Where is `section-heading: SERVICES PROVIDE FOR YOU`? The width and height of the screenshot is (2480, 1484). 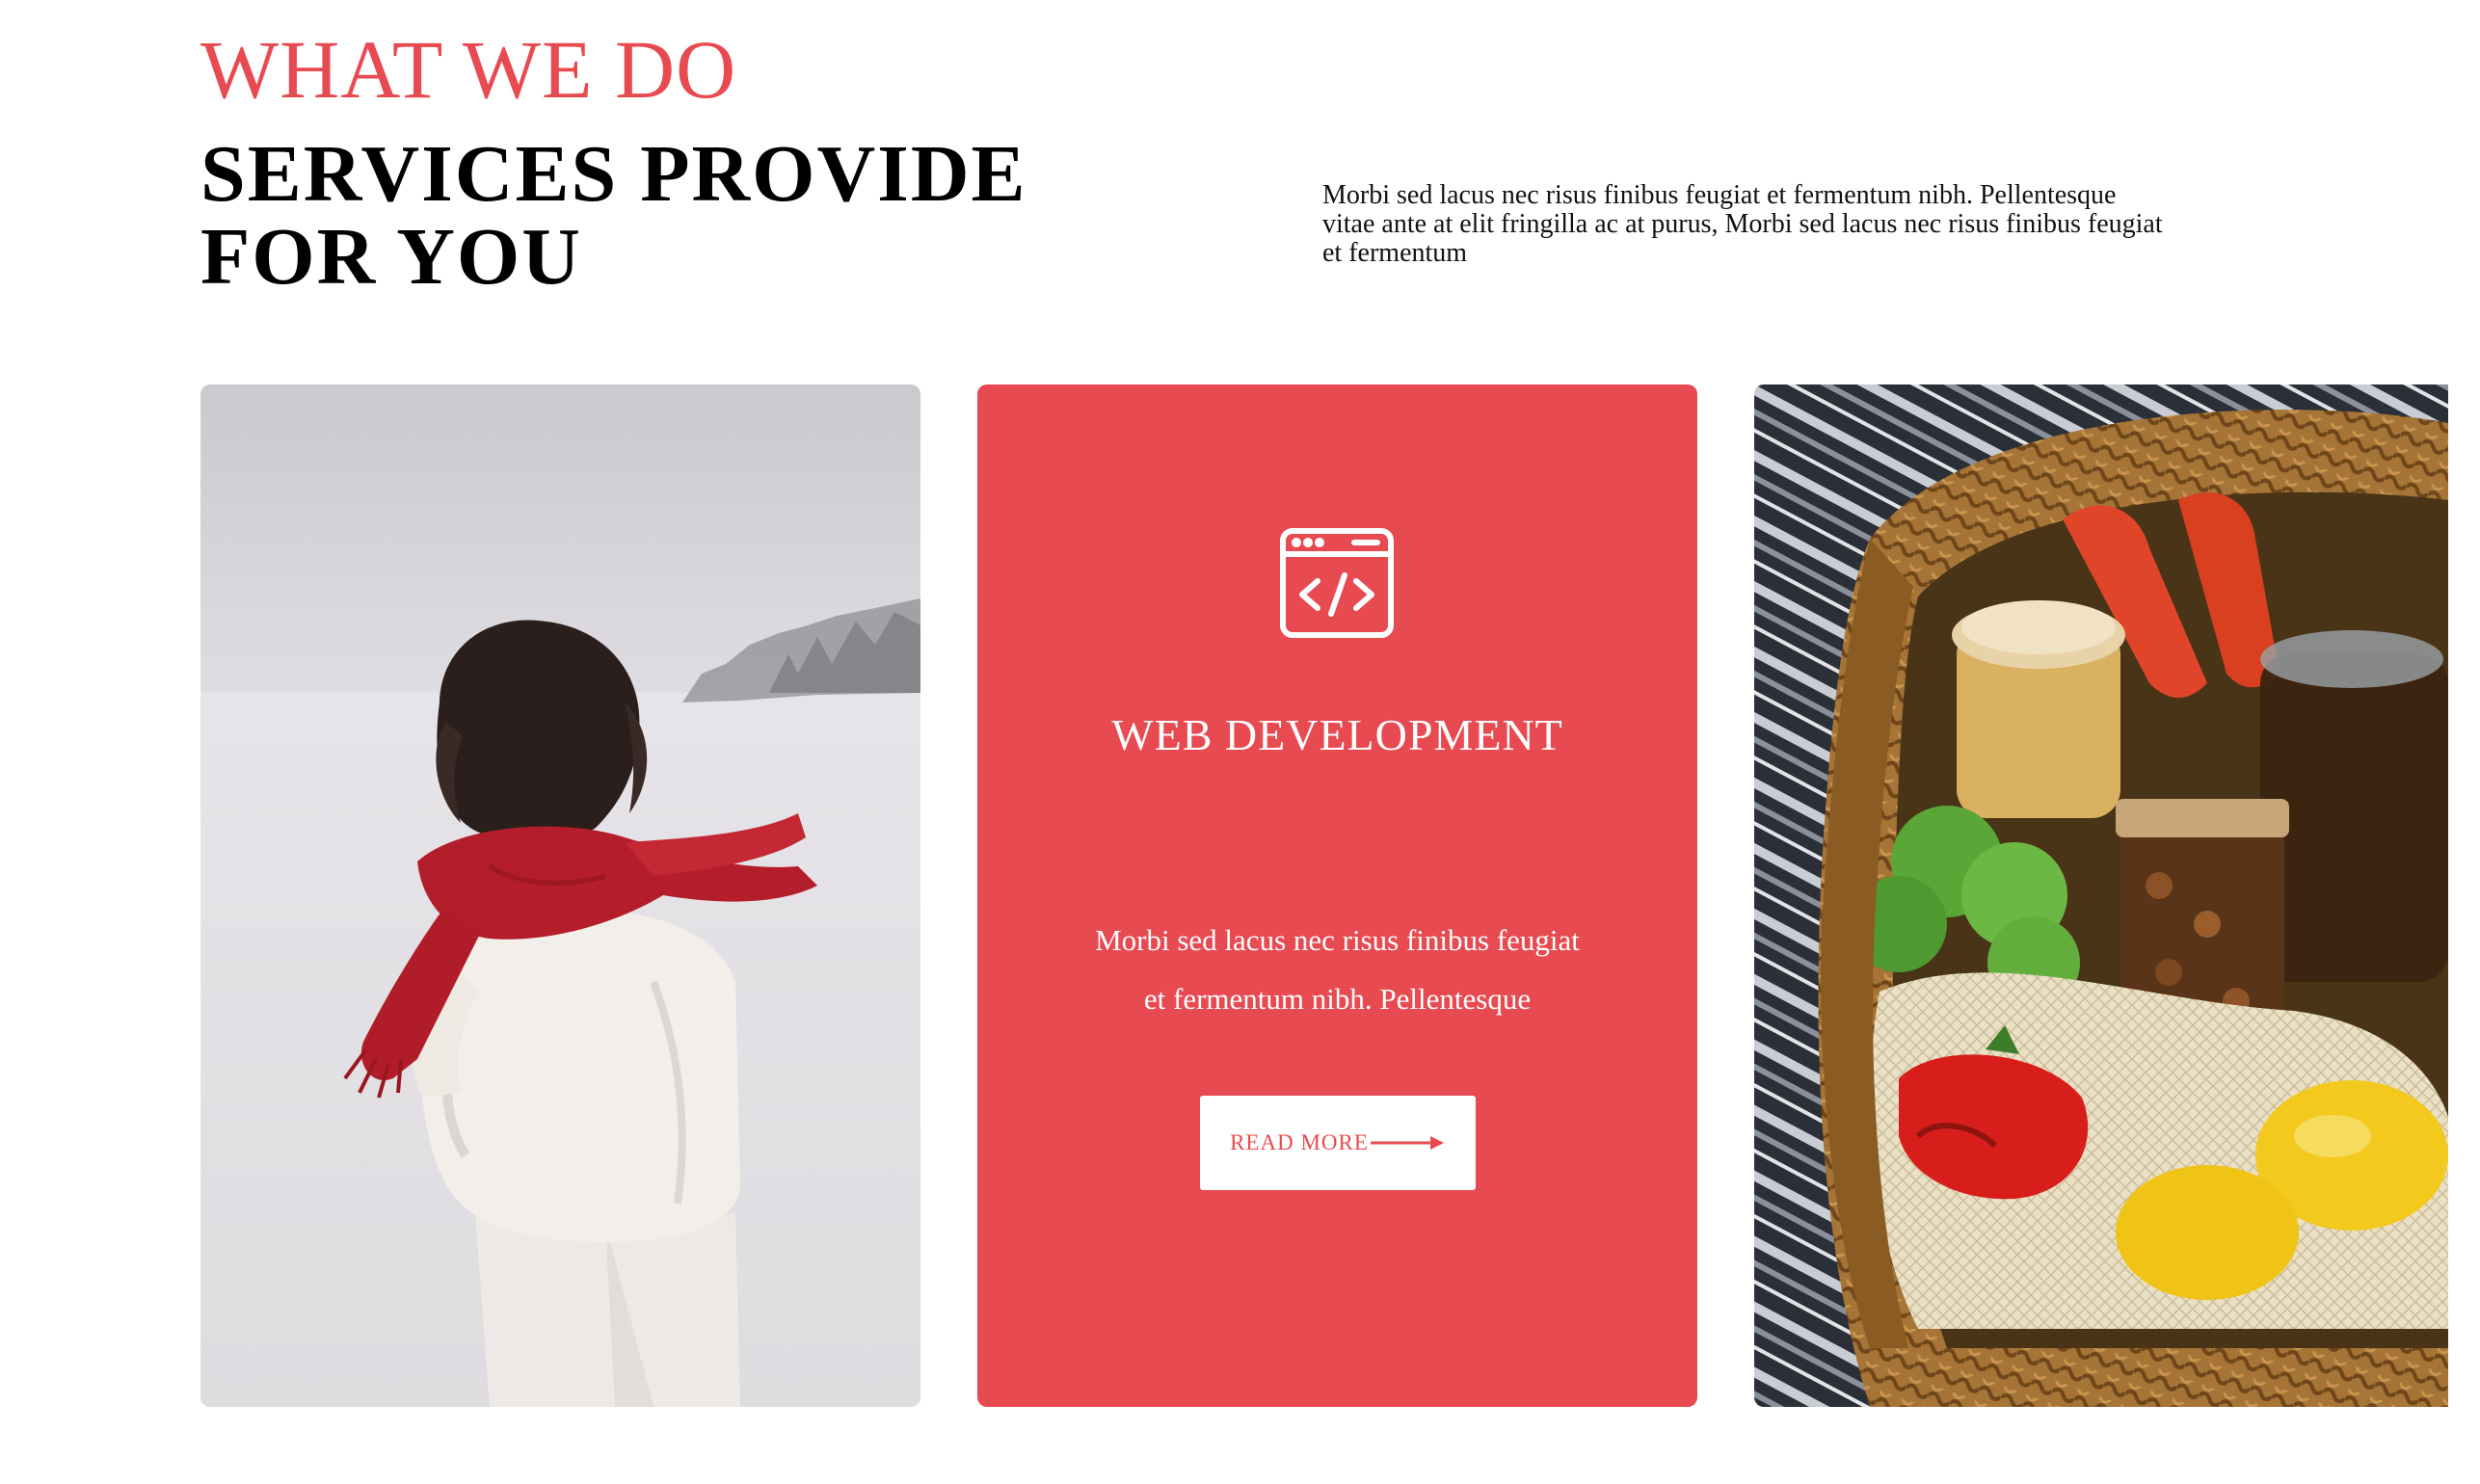
section-heading: SERVICES PROVIDE FOR YOU is located at coordinates (634, 216).